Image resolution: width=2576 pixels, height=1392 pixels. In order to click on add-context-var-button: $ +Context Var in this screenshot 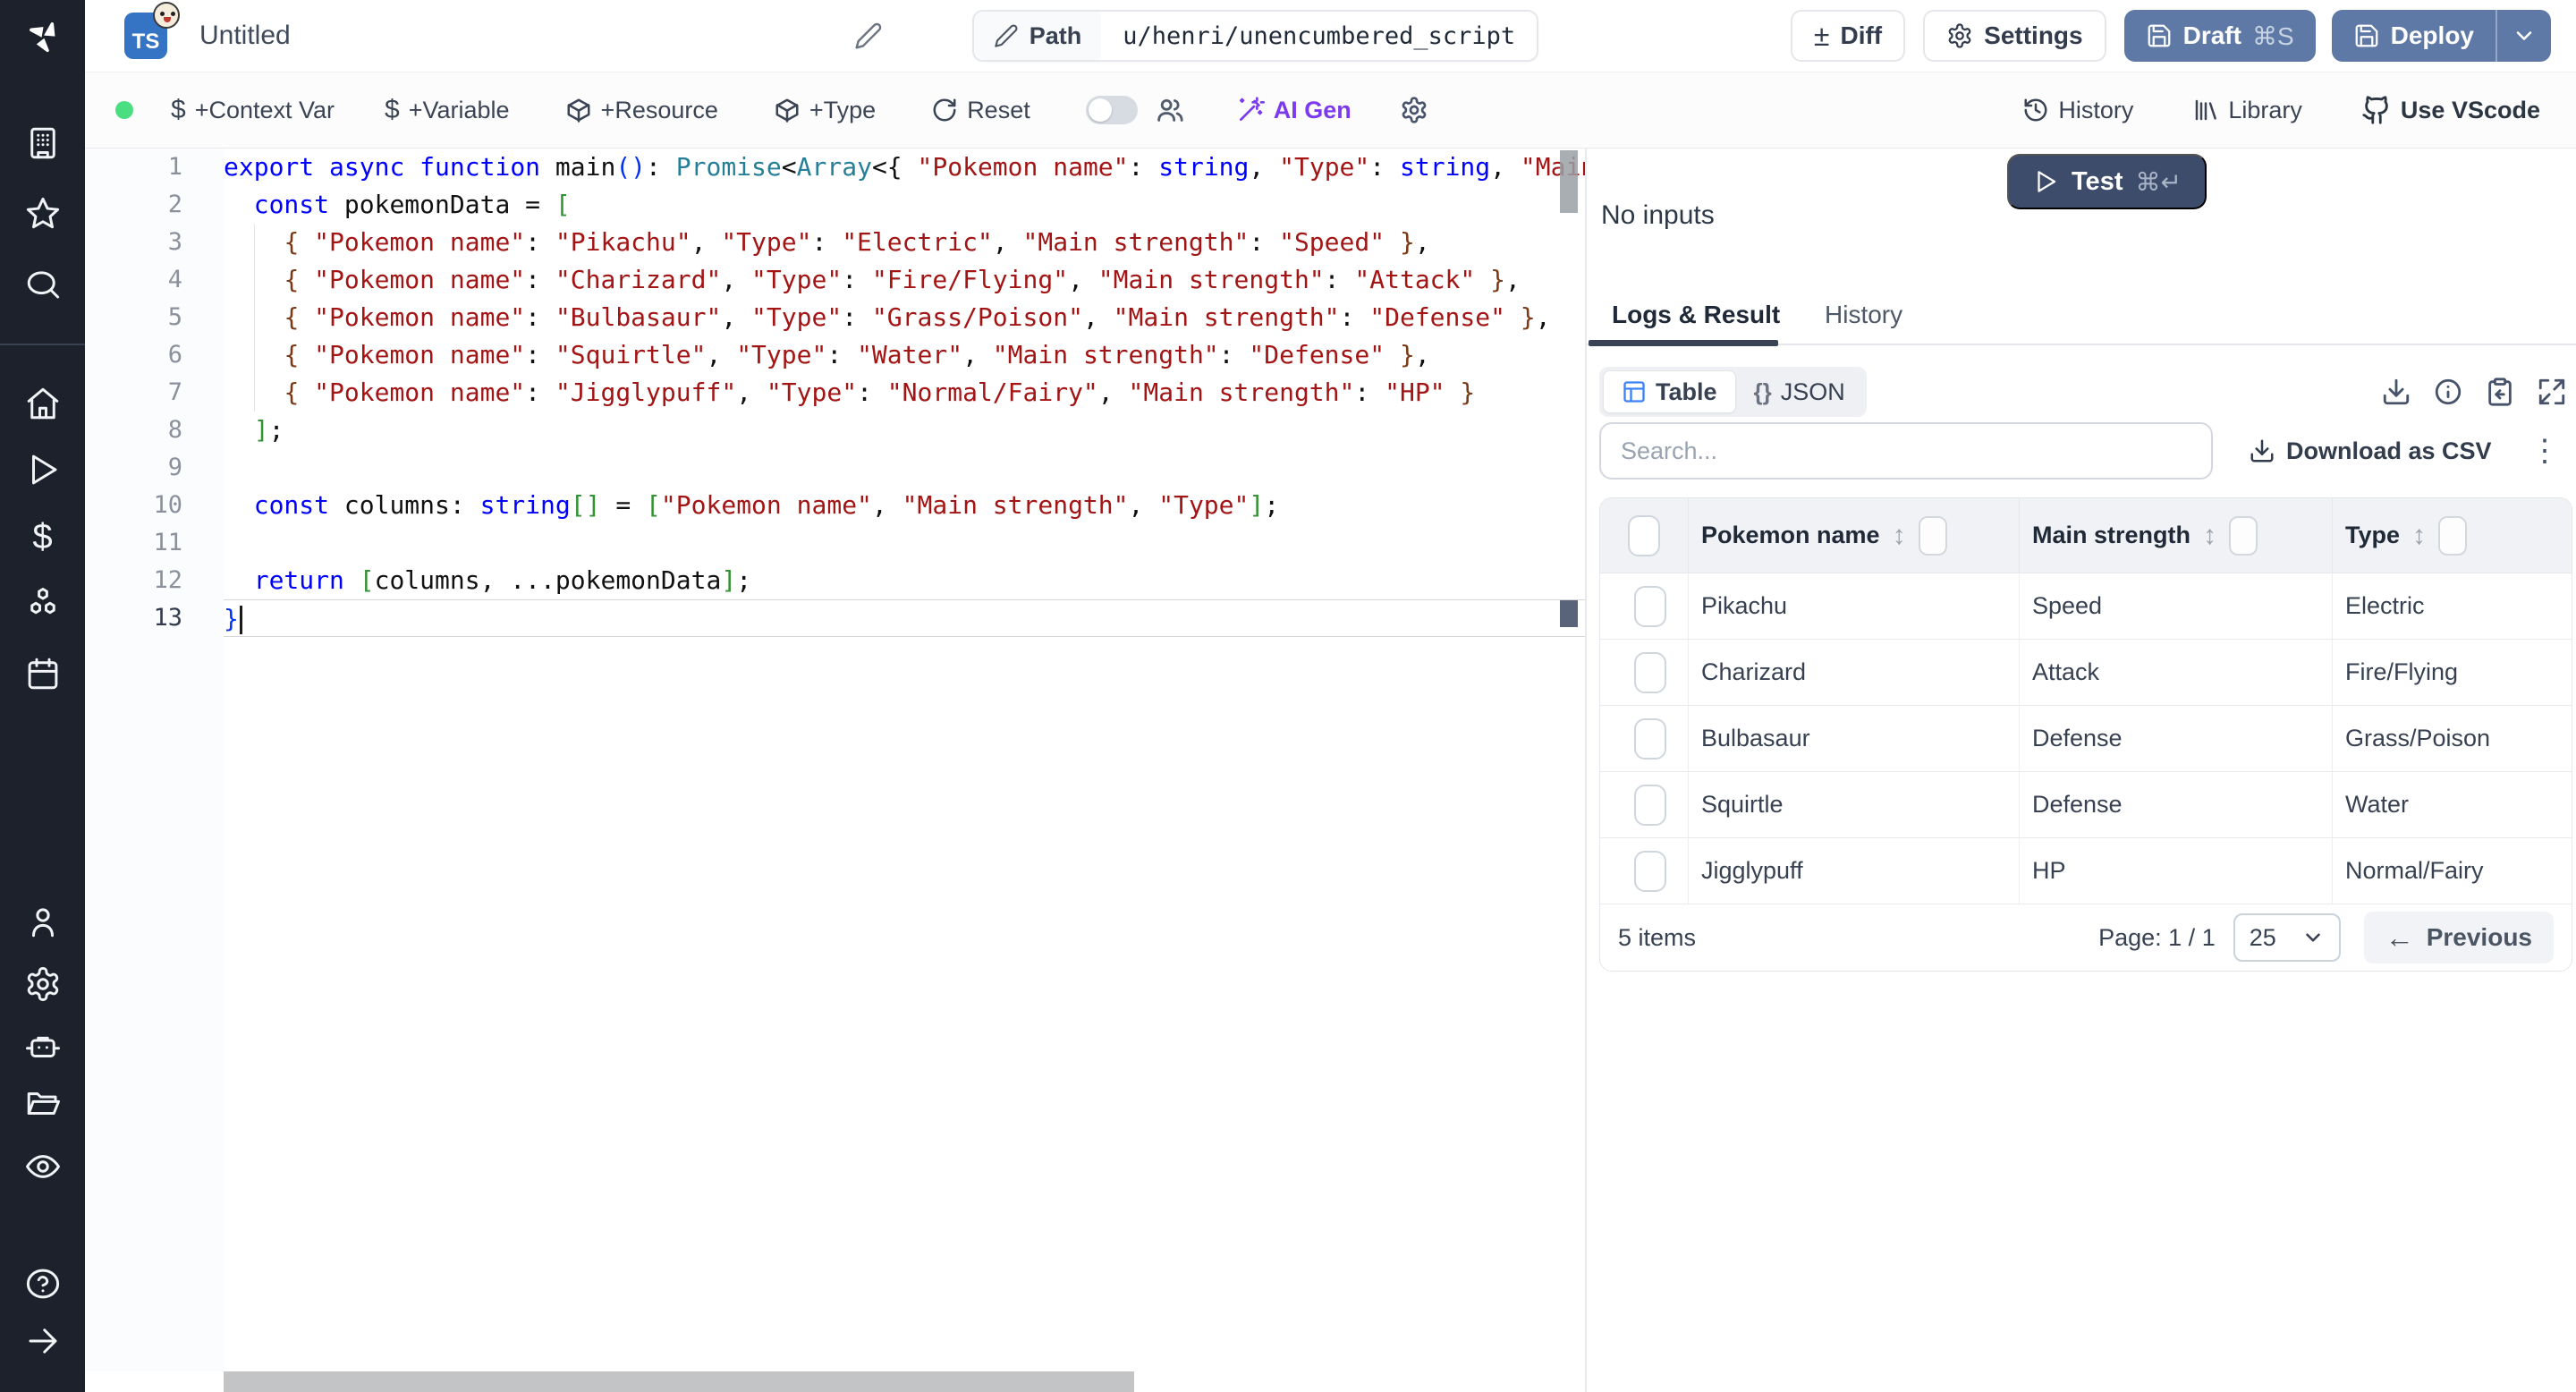, I will do `click(253, 110)`.